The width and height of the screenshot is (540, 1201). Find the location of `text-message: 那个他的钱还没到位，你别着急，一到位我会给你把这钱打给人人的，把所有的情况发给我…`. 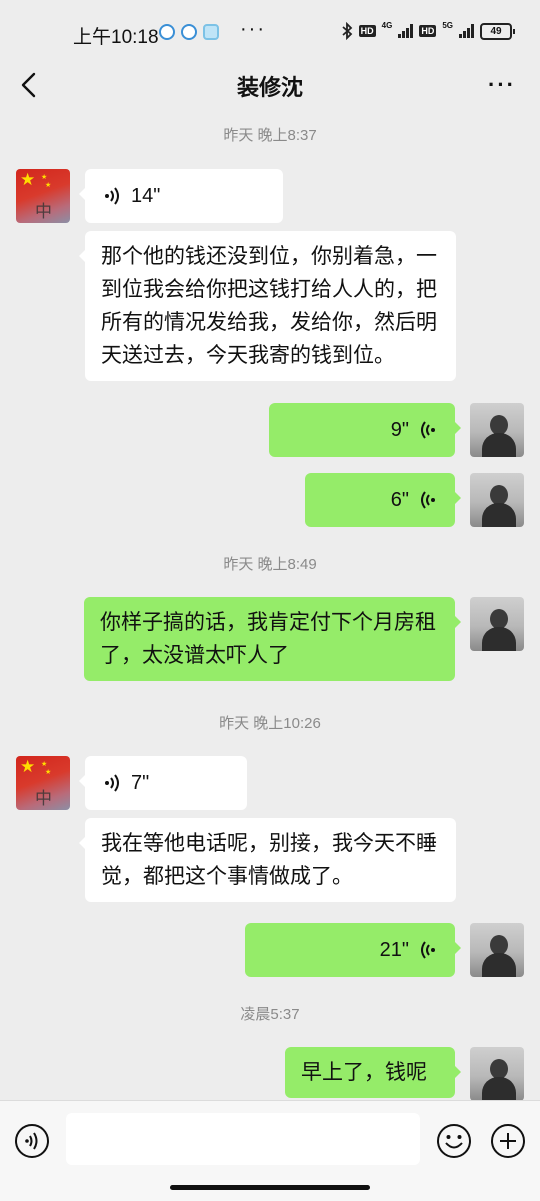

text-message: 那个他的钱还没到位，你别着急，一到位我会给你把这钱打给人人的，把所有的情况发给我… is located at coordinates (267, 306).